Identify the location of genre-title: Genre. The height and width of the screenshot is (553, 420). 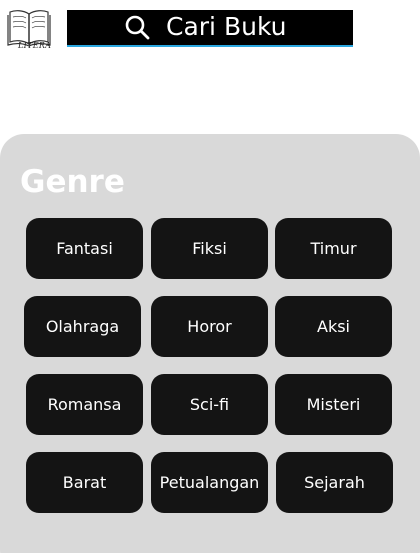
(72, 182).